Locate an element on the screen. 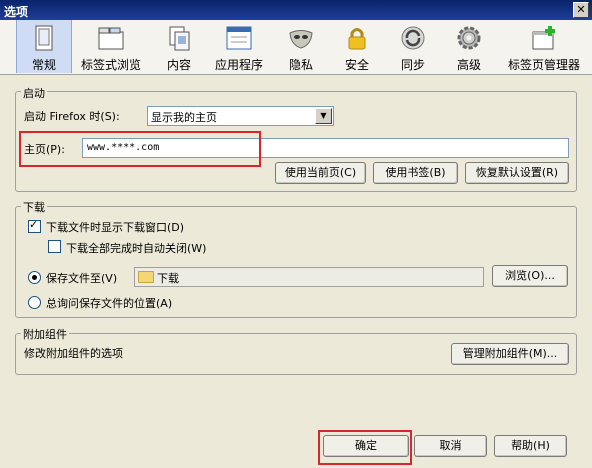 The height and width of the screenshot is (468, 592). tabs-icon is located at coordinates (111, 38).